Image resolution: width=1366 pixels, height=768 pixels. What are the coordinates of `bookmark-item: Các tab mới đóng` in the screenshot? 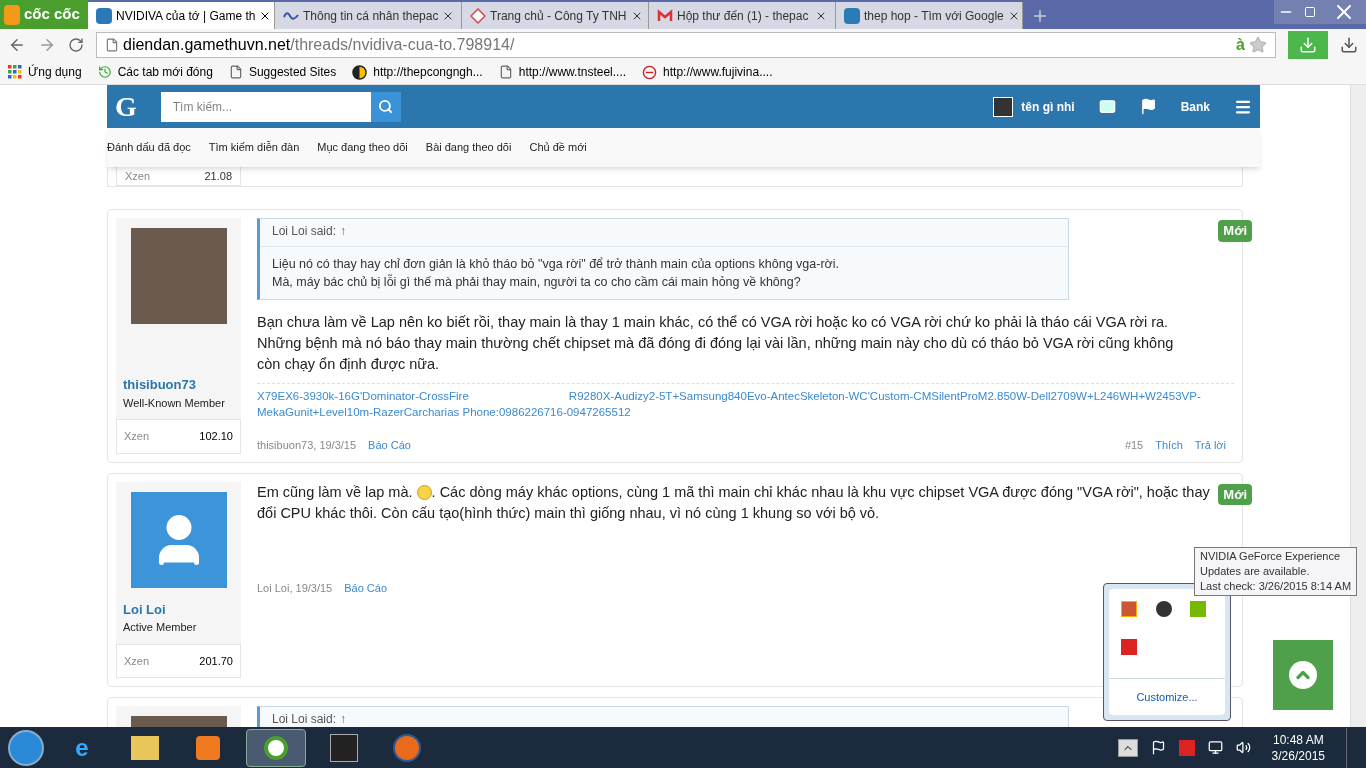 It's located at (155, 72).